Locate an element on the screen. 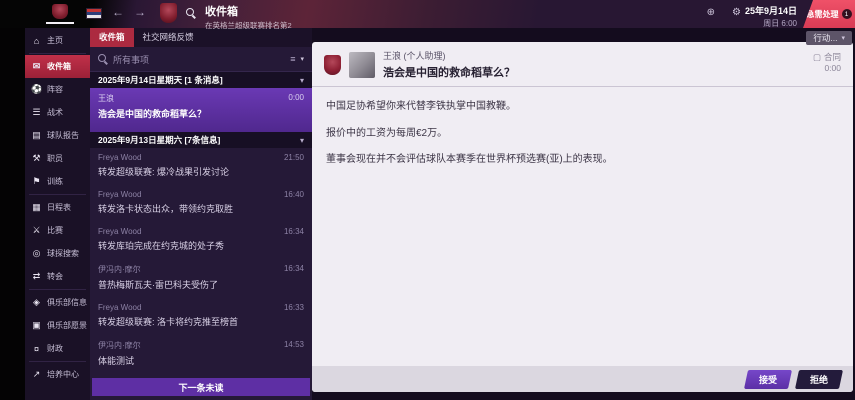  mail-time: 16:40 is located at coordinates (293, 194).